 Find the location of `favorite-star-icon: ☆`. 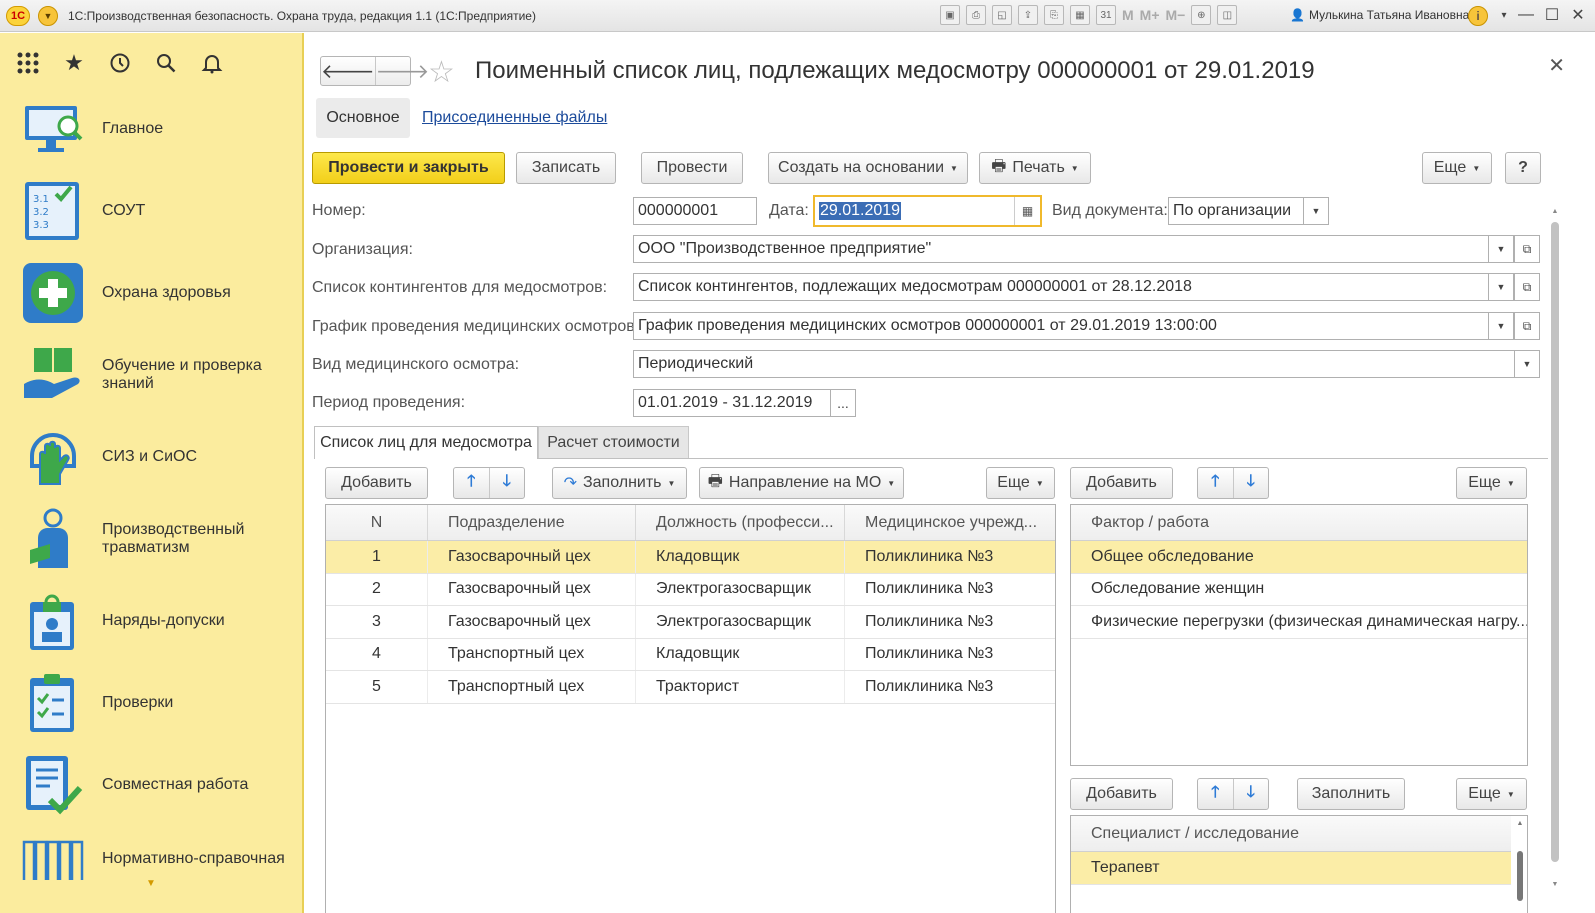

favorite-star-icon: ☆ is located at coordinates (441, 72).